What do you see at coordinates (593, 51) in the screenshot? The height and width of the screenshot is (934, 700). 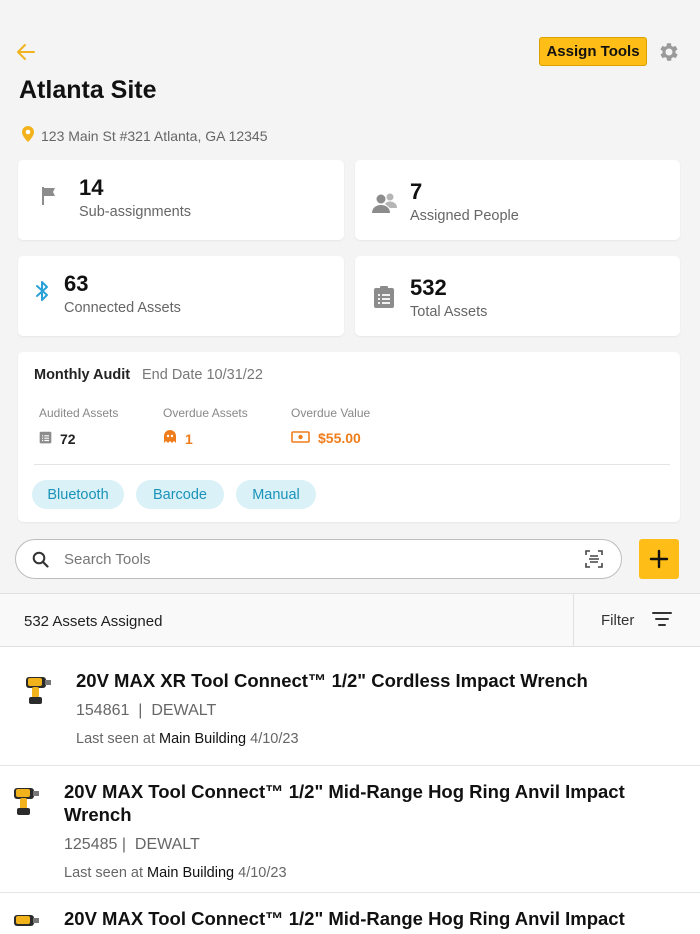 I see `assign-tools-button: Assign Tools` at bounding box center [593, 51].